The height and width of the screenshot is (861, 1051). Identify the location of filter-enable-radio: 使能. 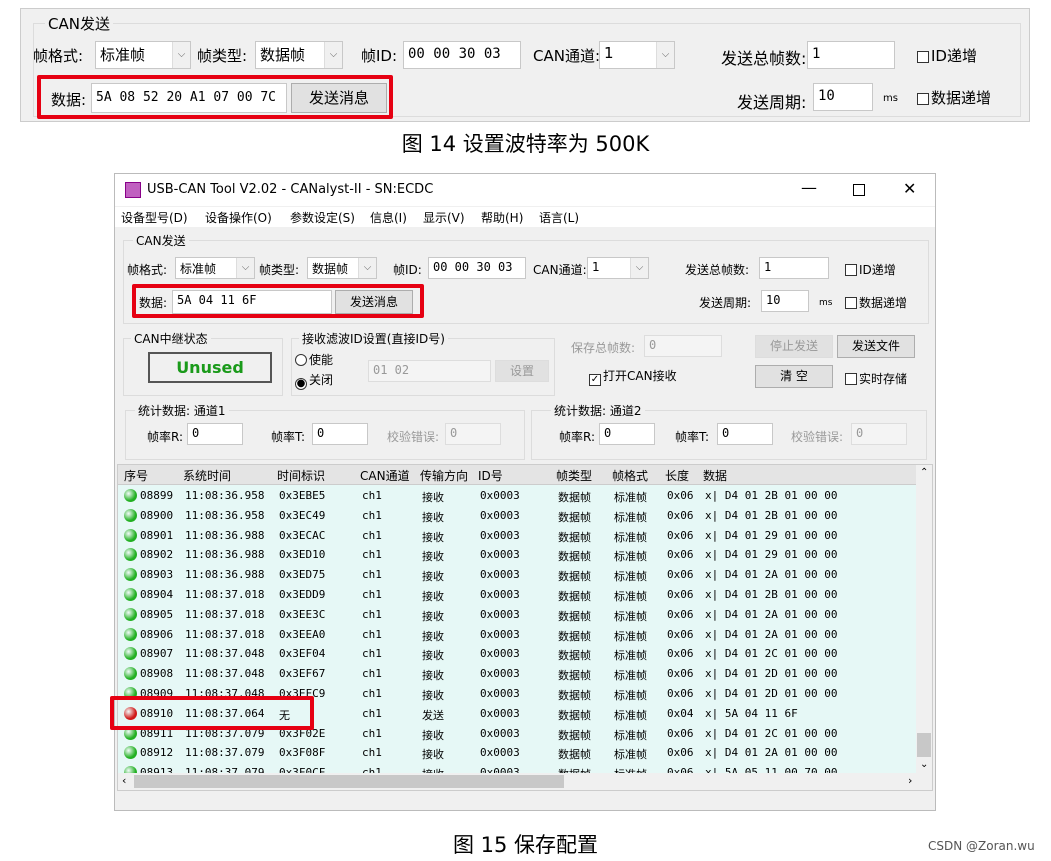
(314, 359).